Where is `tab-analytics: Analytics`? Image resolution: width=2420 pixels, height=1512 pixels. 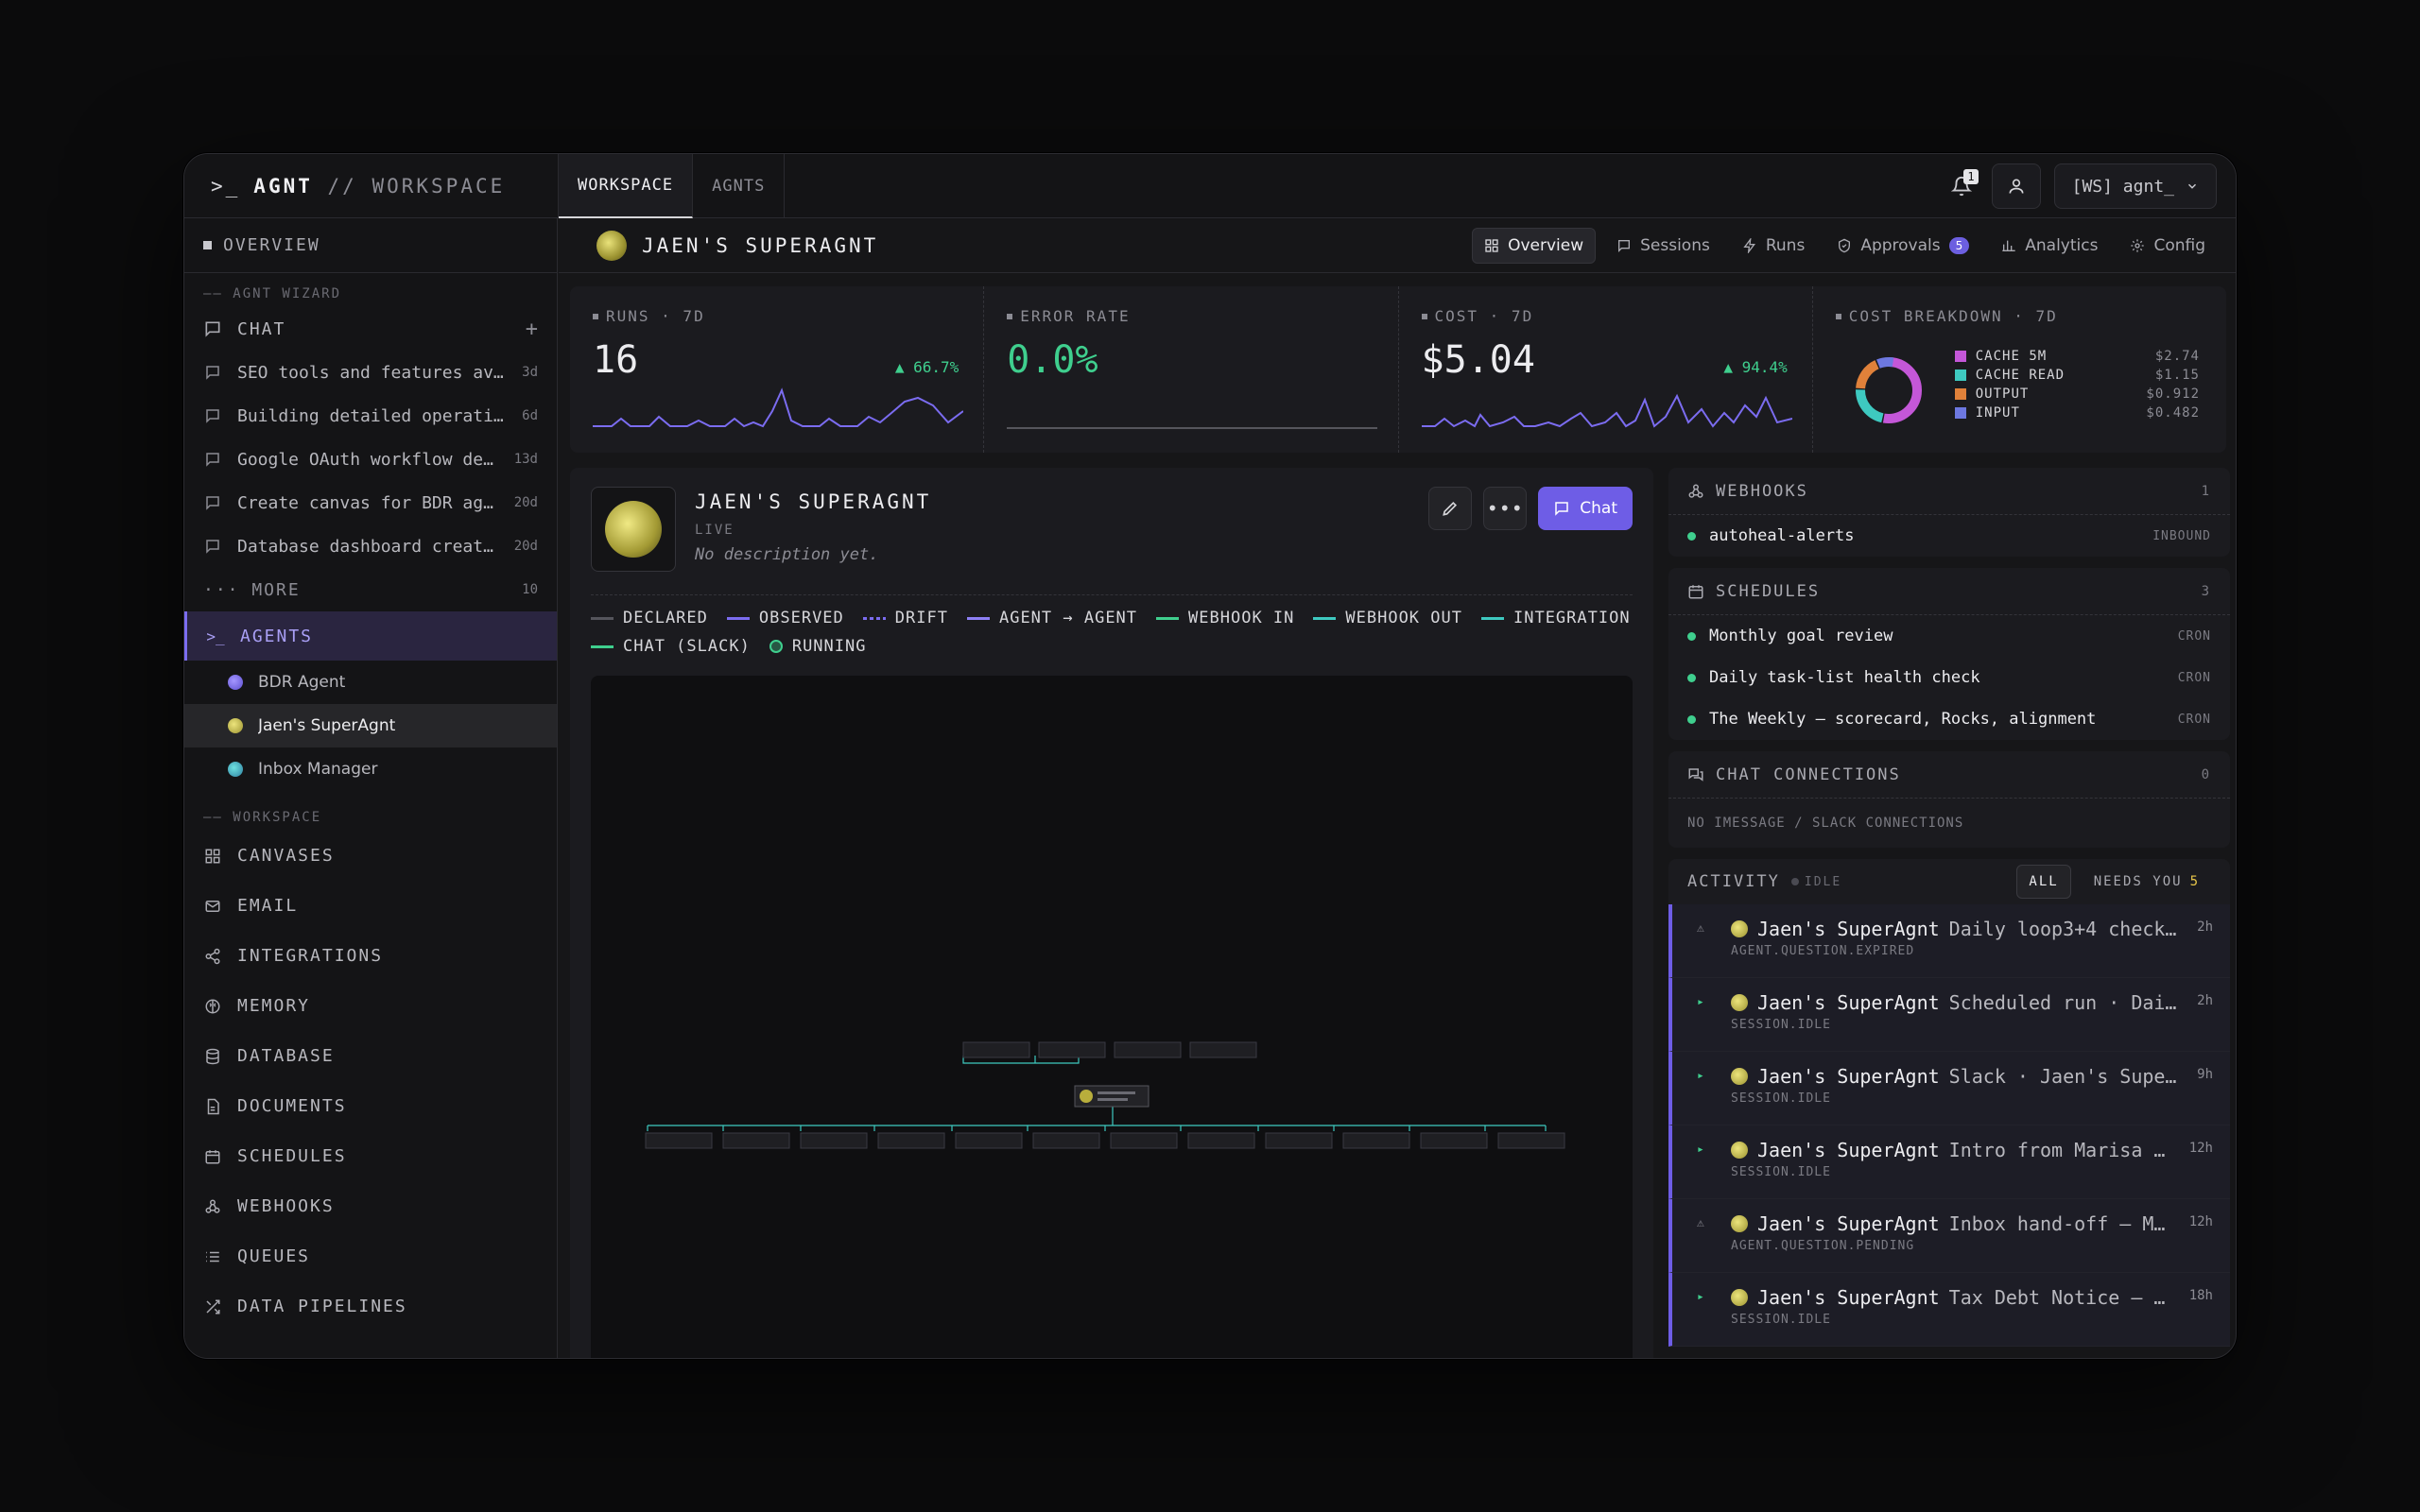
tab-analytics: Analytics is located at coordinates (2049, 246).